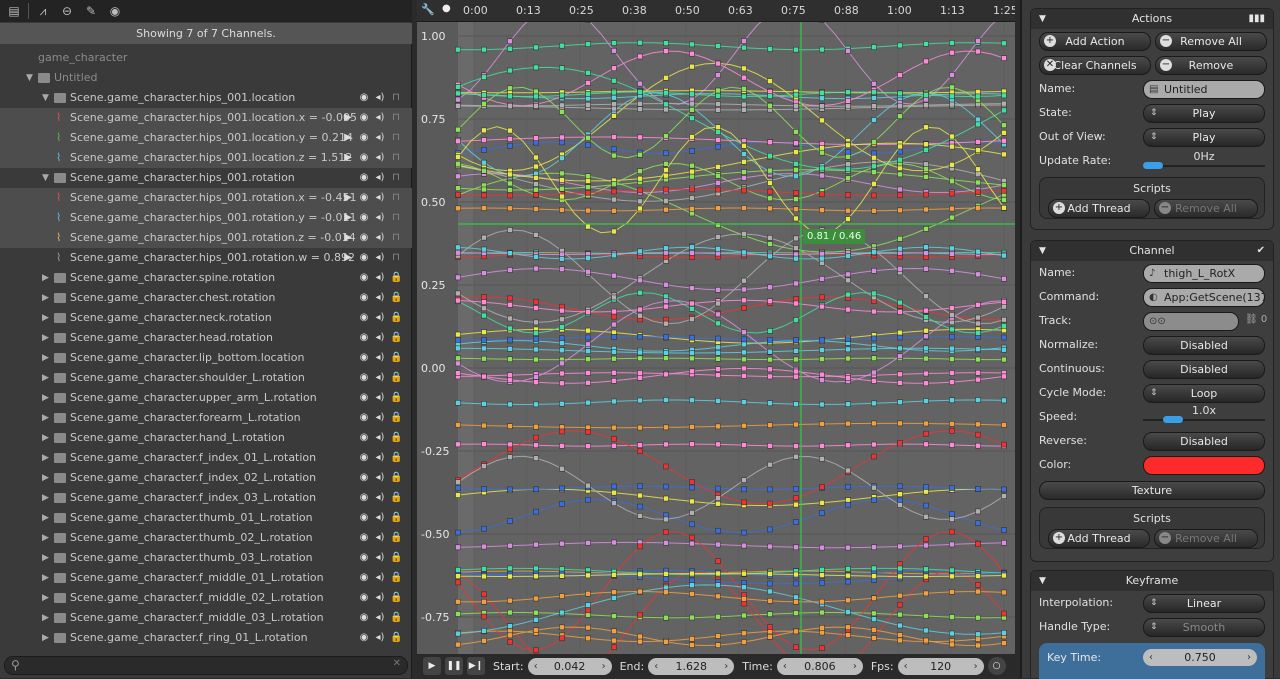  Describe the element at coordinates (1042, 251) in the screenshot. I see `collapse-icon: ▼` at that location.